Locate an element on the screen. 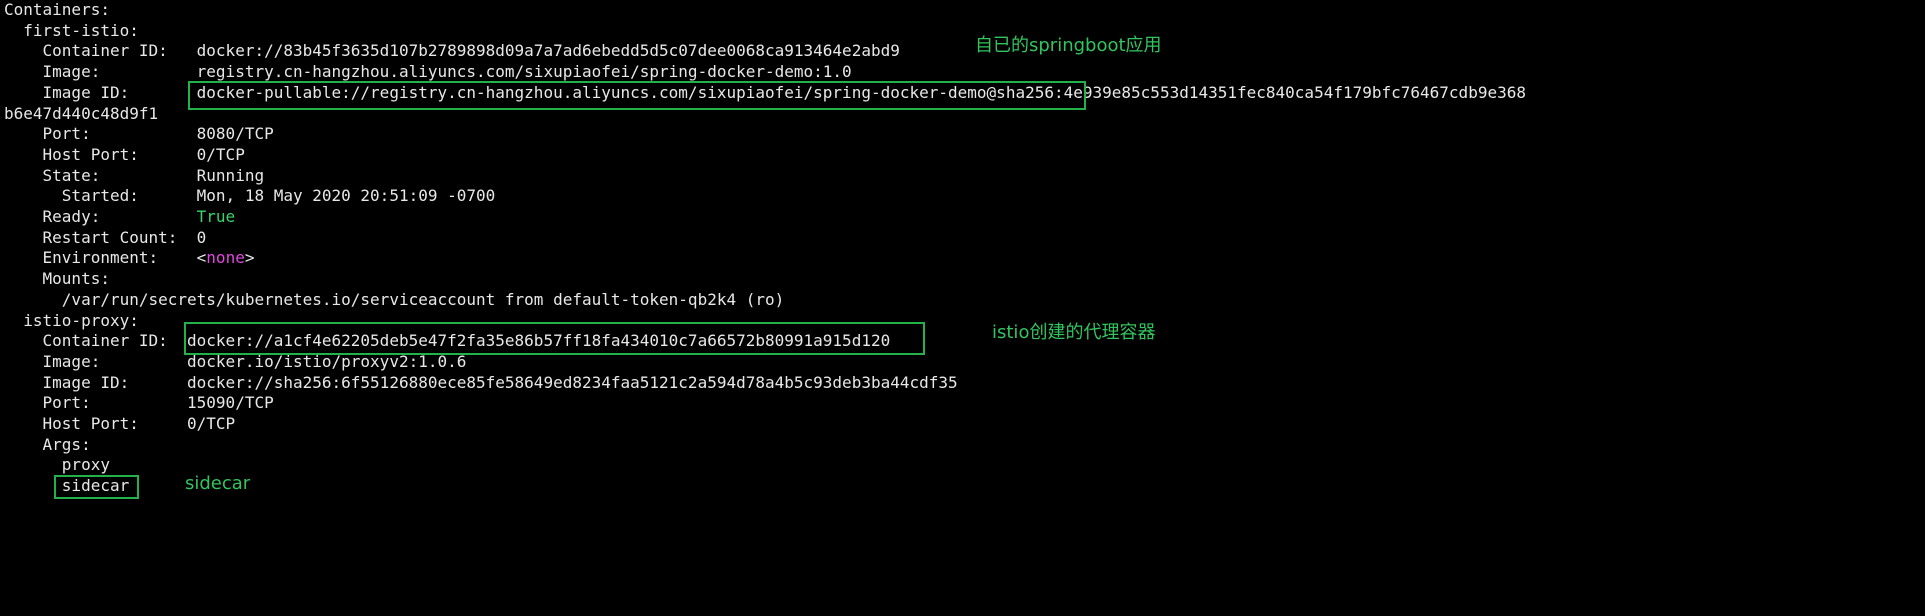 The height and width of the screenshot is (616, 1925). ready-value: True is located at coordinates (216, 216).